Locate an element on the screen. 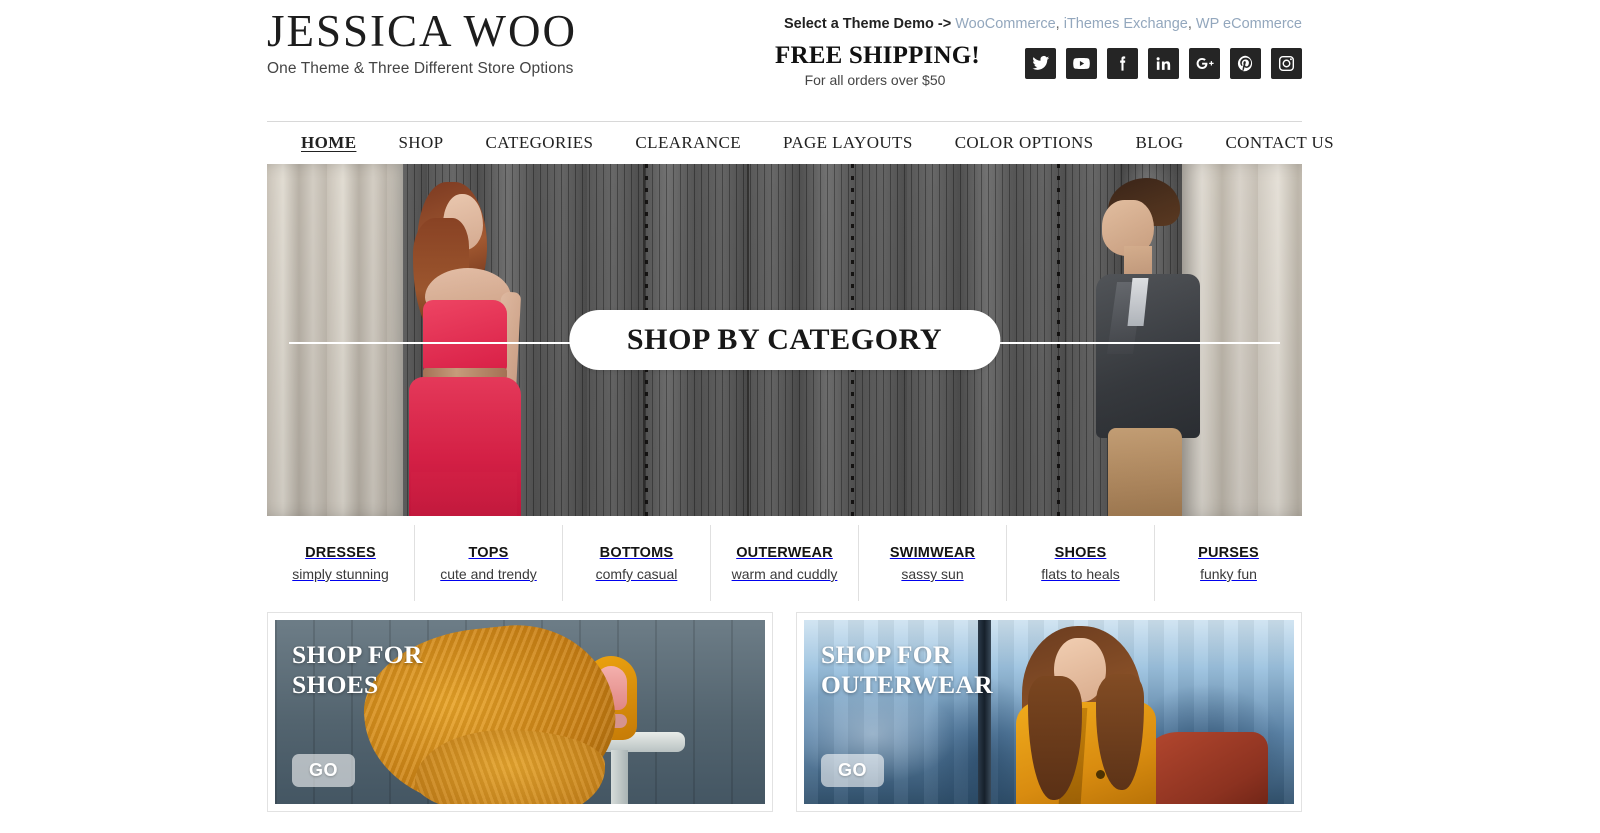 This screenshot has width=1600, height=833. category-item-tops: TOPS cute and trendy is located at coordinates (488, 563).